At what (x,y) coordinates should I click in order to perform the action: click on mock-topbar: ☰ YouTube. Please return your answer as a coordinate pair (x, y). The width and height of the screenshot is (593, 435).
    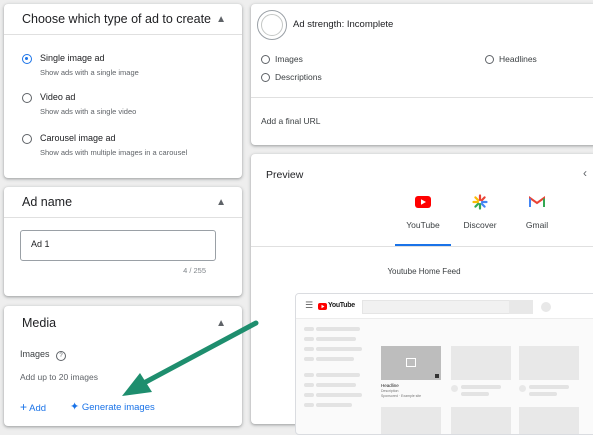
    Looking at the image, I should click on (444, 306).